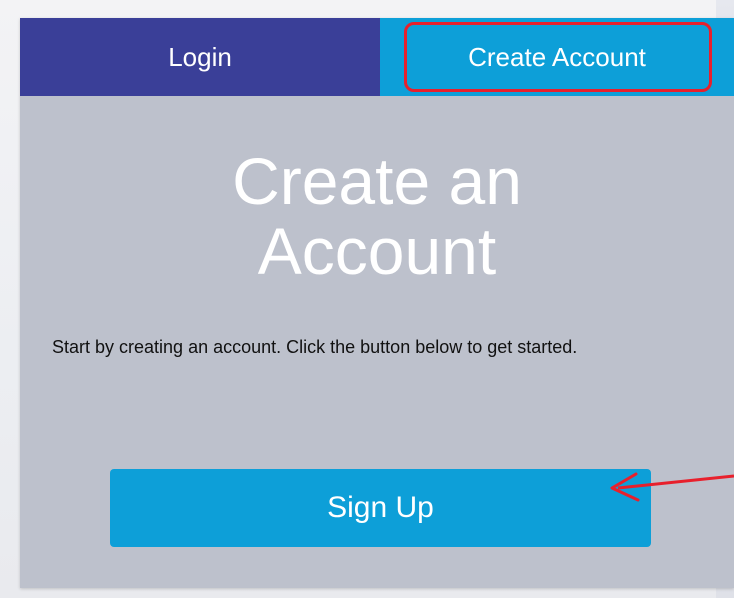  I want to click on tab-create-account: Create Account, so click(557, 57).